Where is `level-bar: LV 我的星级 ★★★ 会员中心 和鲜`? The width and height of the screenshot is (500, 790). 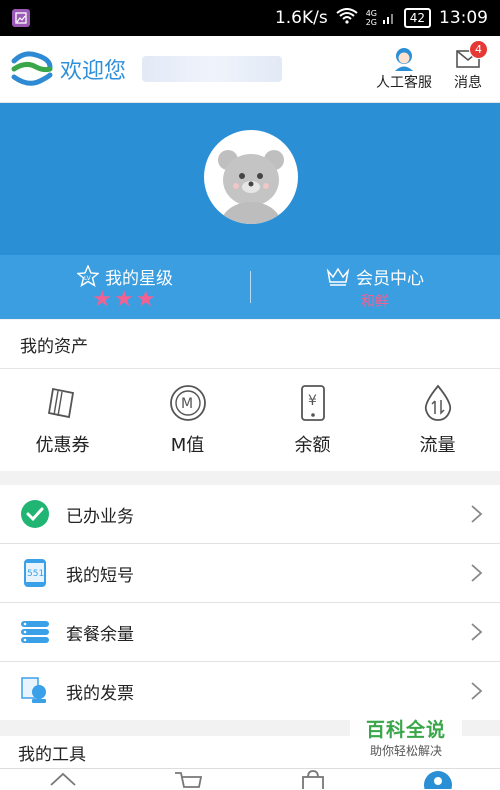
level-bar: LV 我的星级 ★★★ 会员中心 和鲜 is located at coordinates (250, 287).